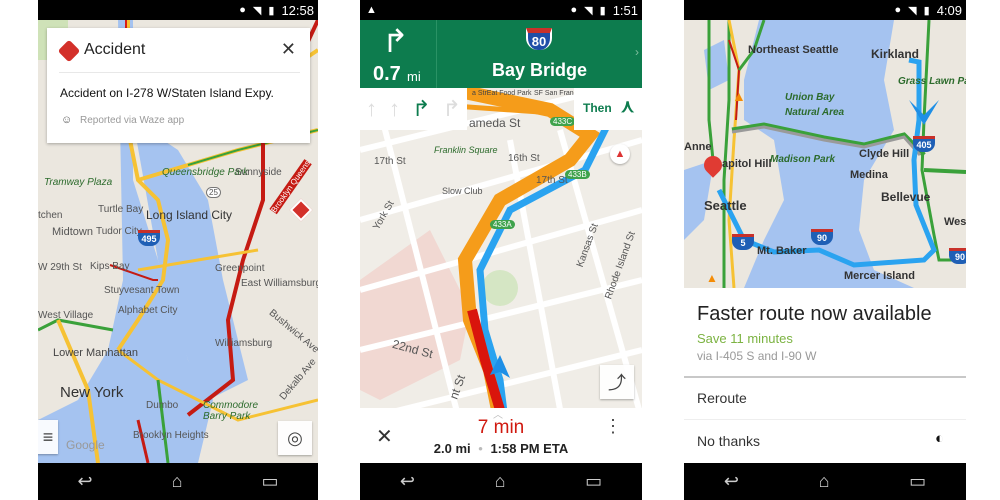  I want to click on route-overview-icon: ⤴, so click(617, 383).